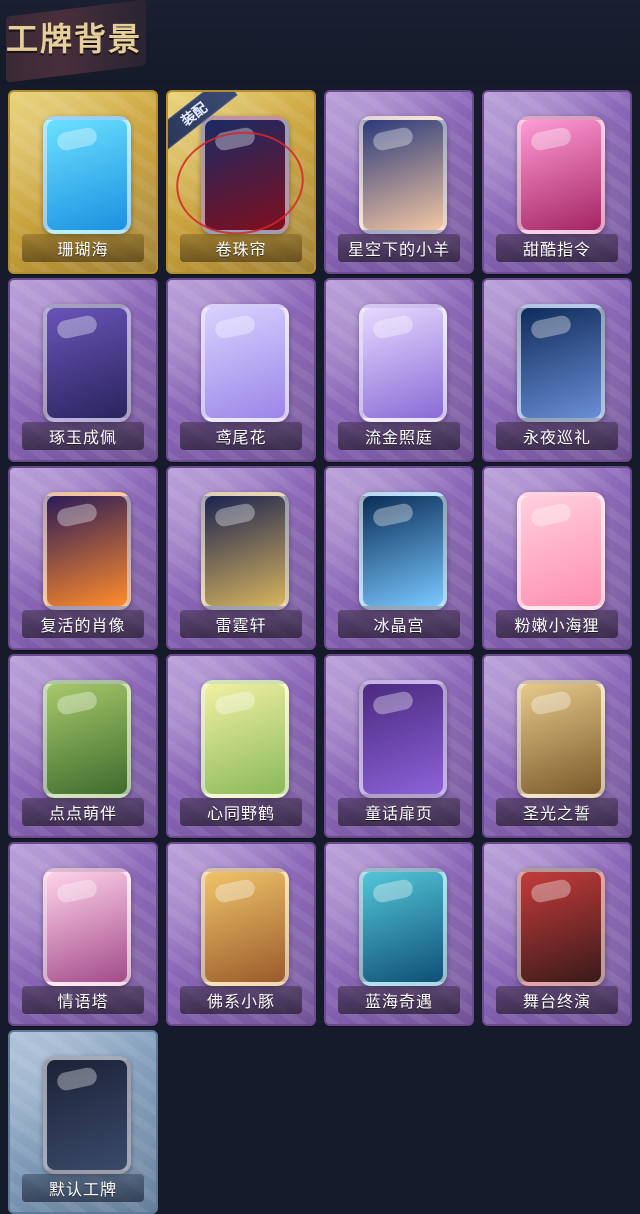 The image size is (640, 1214). Describe the element at coordinates (241, 436) in the screenshot. I see `badge-background-name: 鸢尾花` at that location.